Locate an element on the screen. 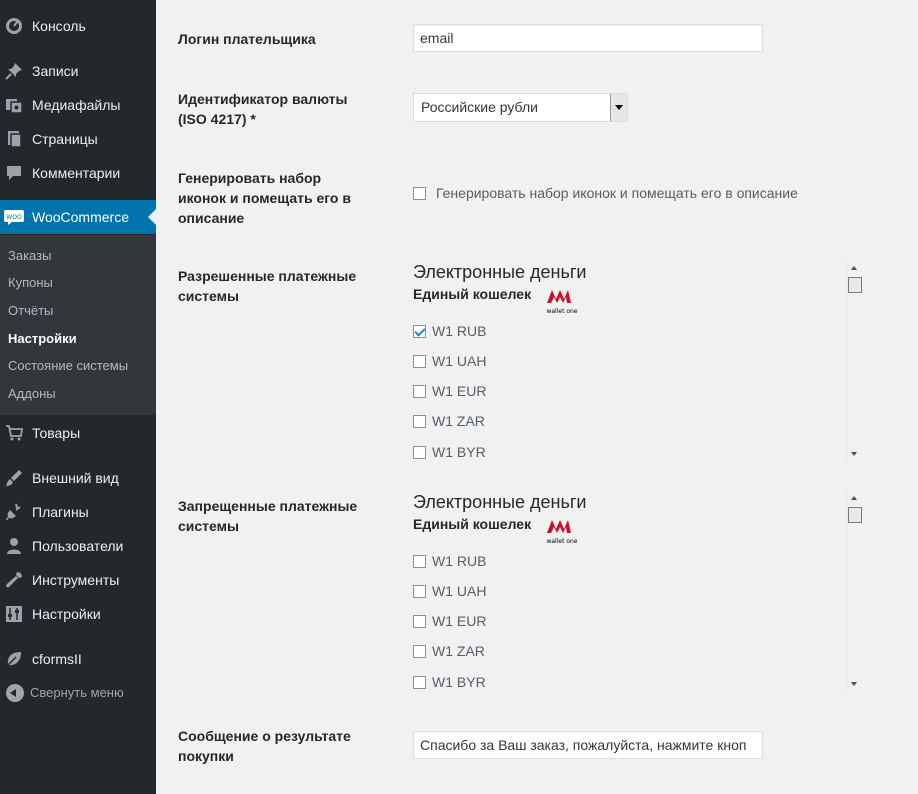  login-label: Логин плательщика is located at coordinates (247, 39).